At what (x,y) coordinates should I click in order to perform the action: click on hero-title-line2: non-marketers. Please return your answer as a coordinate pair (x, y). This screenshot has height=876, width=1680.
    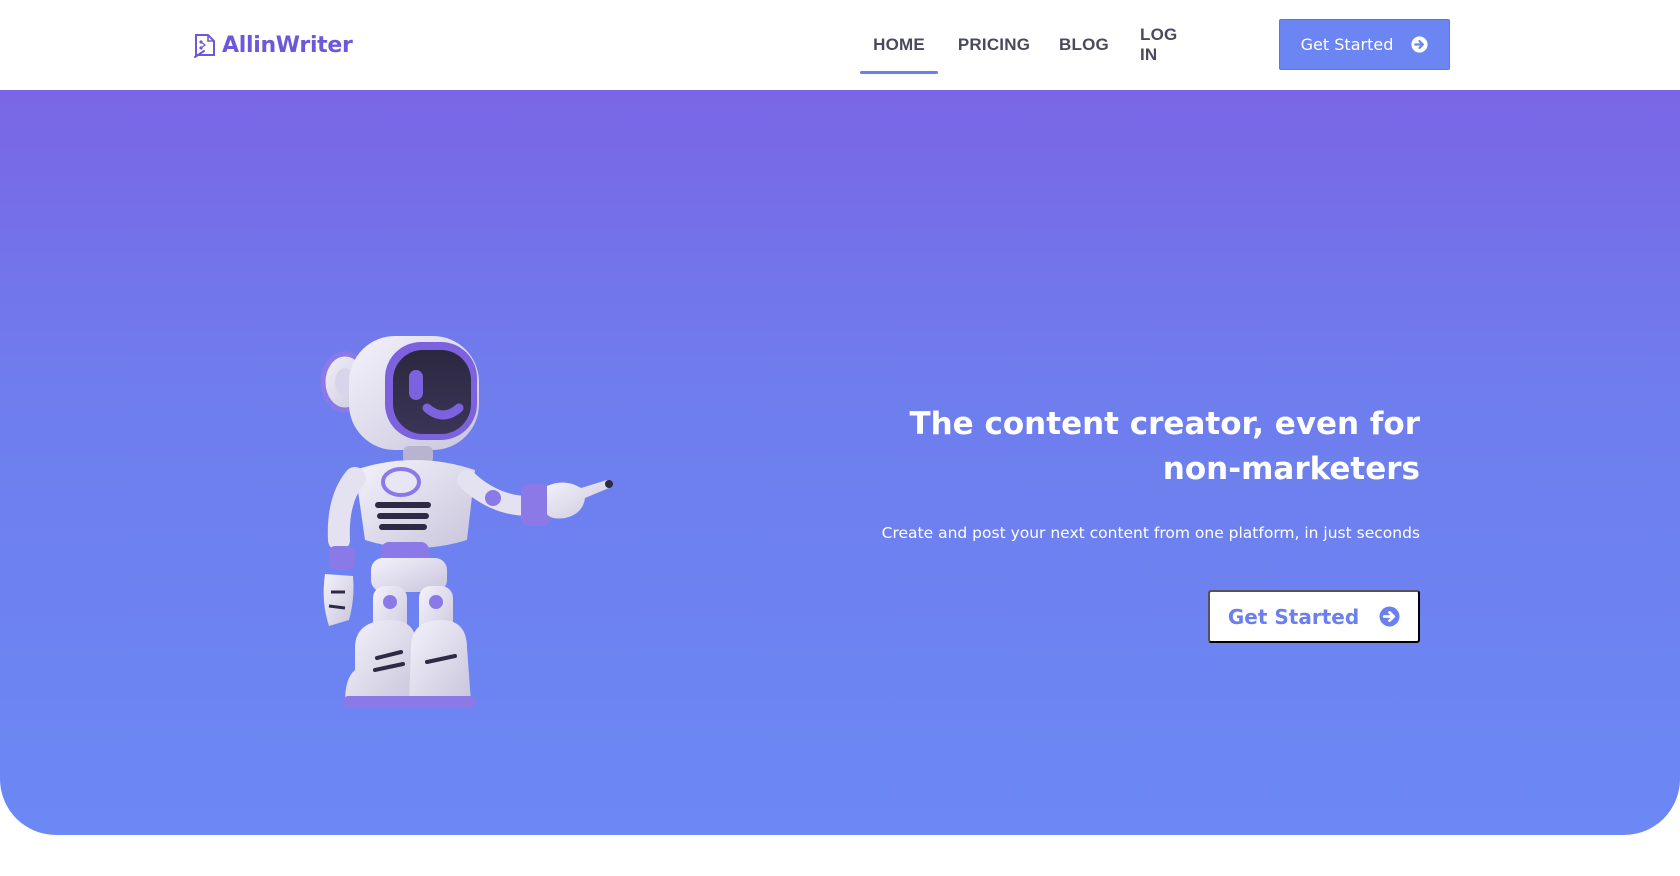
    Looking at the image, I should click on (1291, 469).